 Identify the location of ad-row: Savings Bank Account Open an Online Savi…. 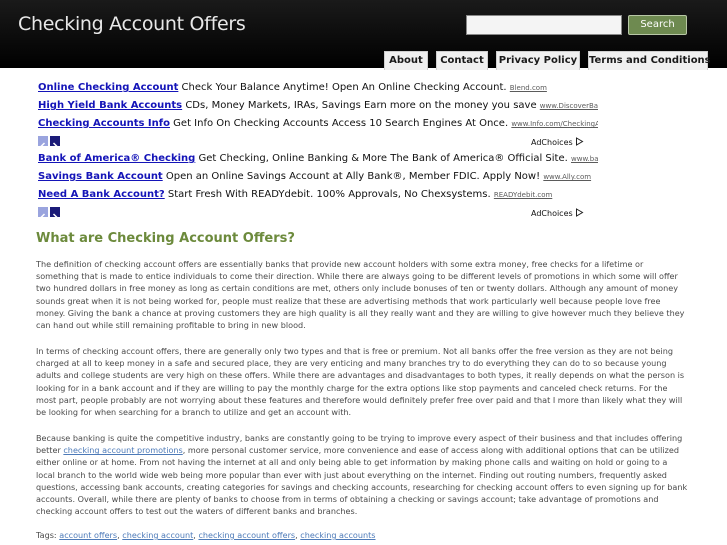
(318, 176).